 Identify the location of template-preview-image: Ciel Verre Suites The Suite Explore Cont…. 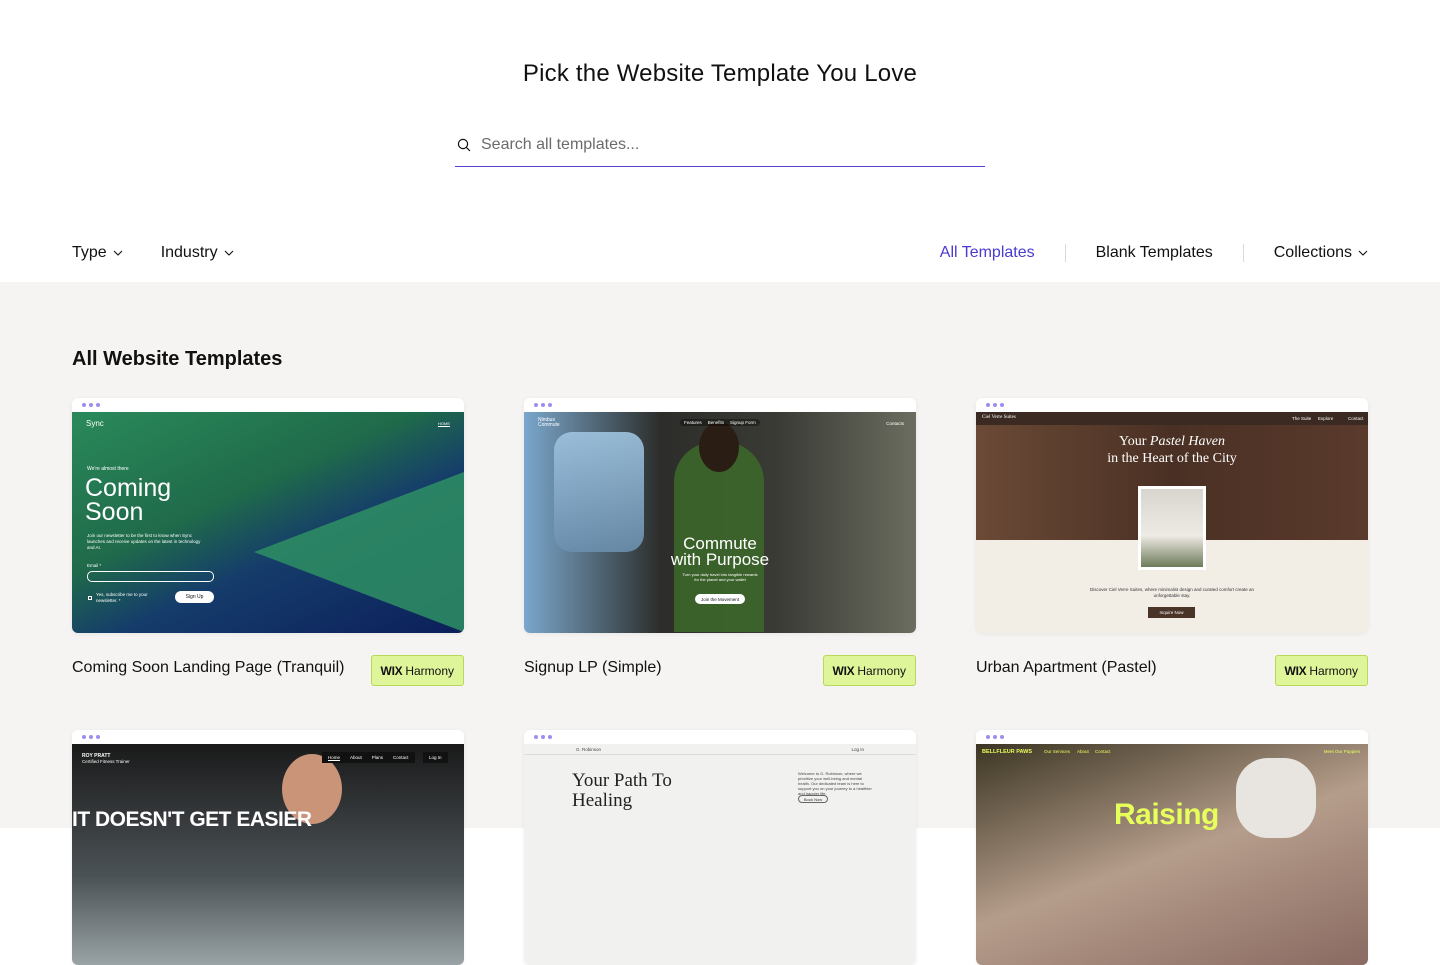
(1172, 522).